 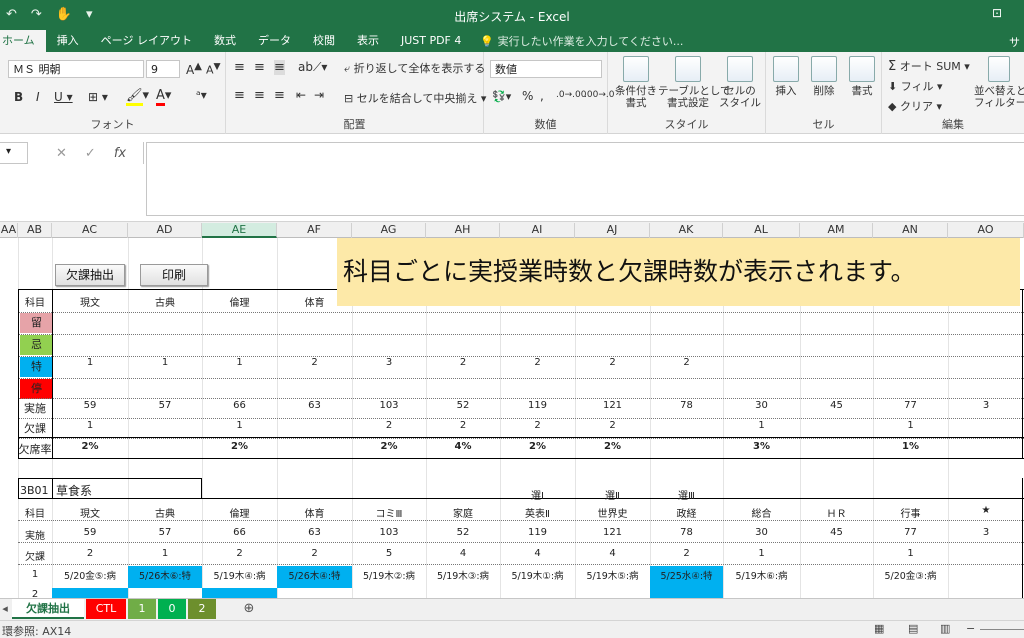 I want to click on name-box-dropdown-icon: ▾, so click(x=8, y=151).